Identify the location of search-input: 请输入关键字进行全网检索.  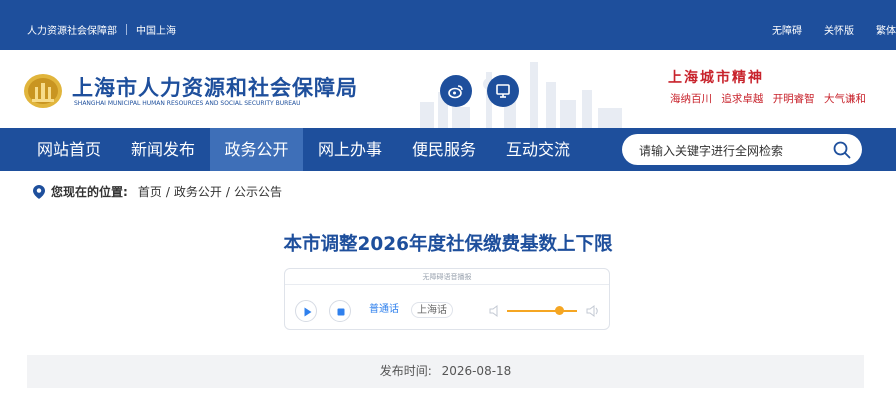
(711, 150).